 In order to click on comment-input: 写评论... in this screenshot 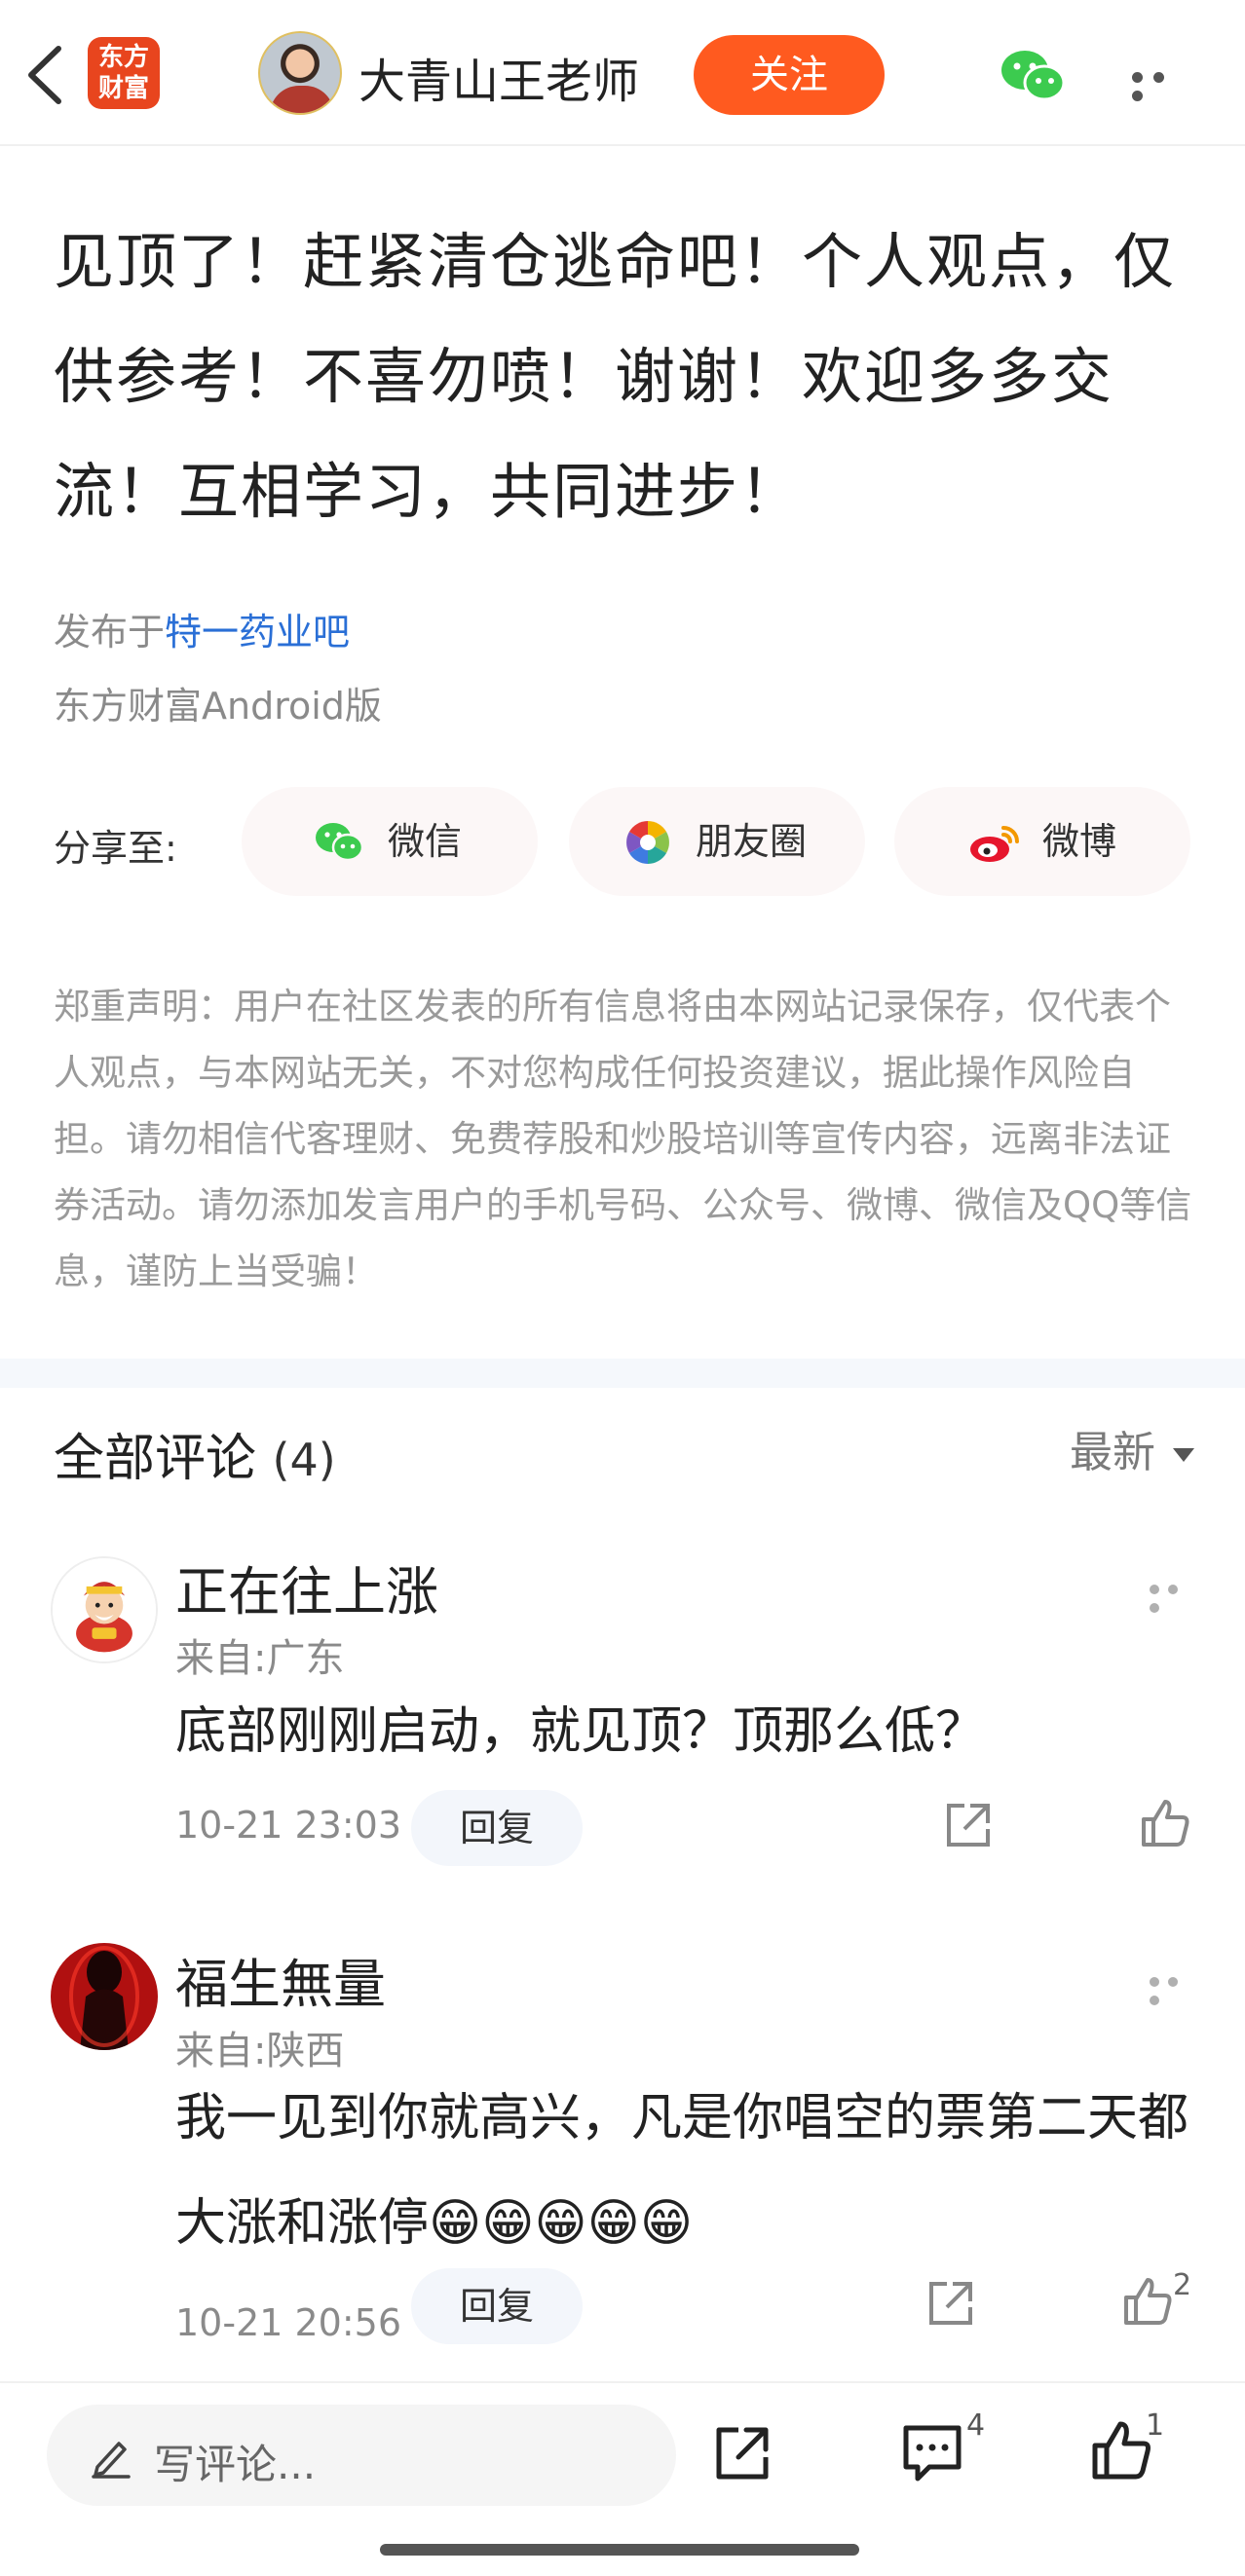, I will do `click(361, 2455)`.